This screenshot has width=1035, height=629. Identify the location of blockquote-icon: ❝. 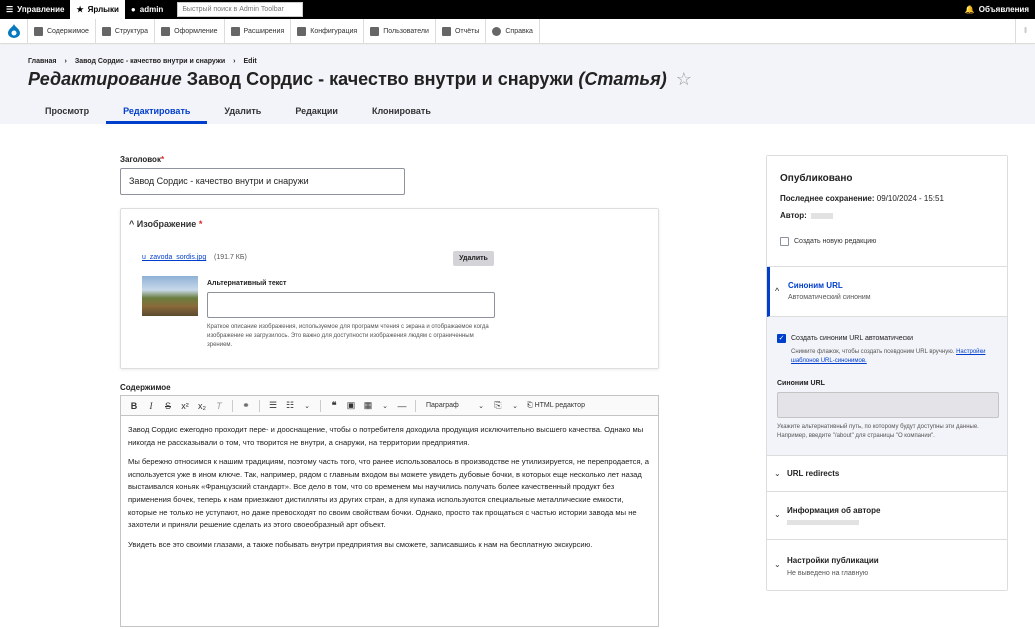
(334, 405).